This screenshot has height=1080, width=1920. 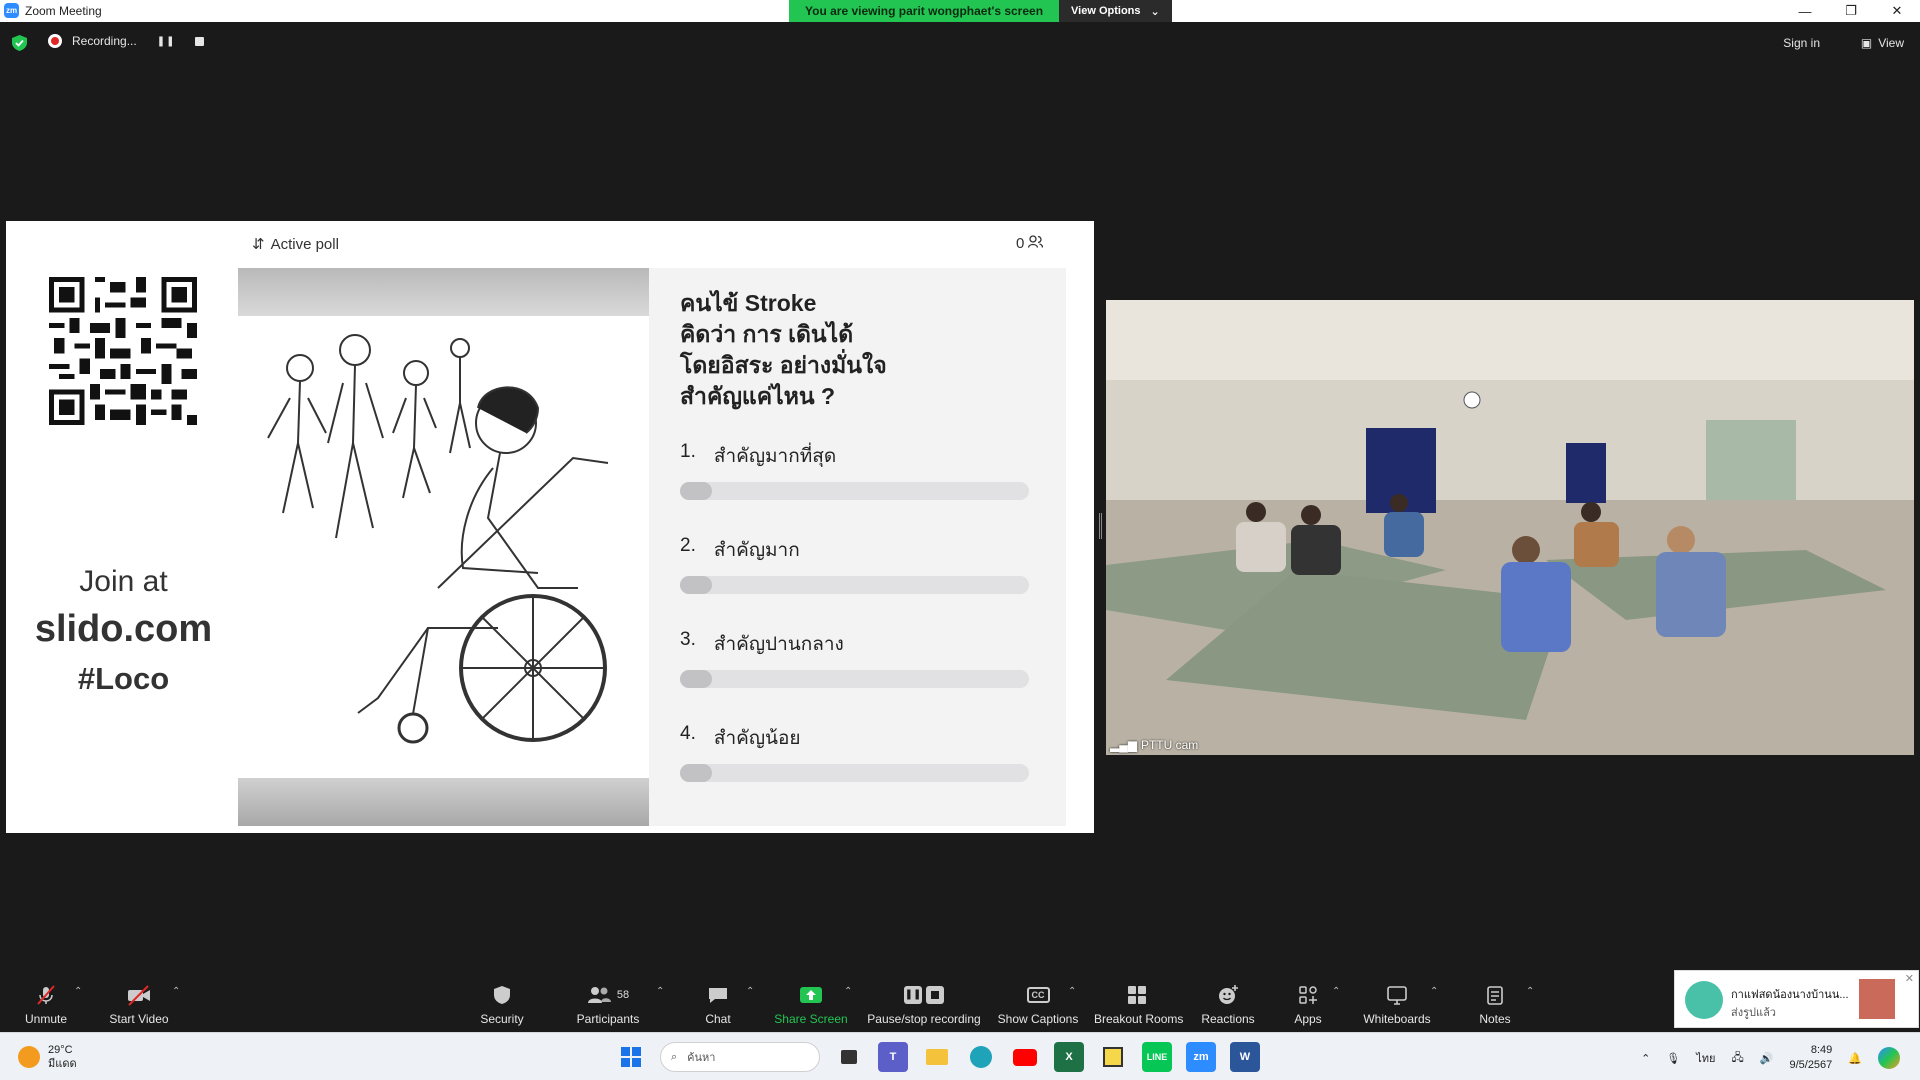 I want to click on notes-button: Notes, so click(x=1495, y=1005).